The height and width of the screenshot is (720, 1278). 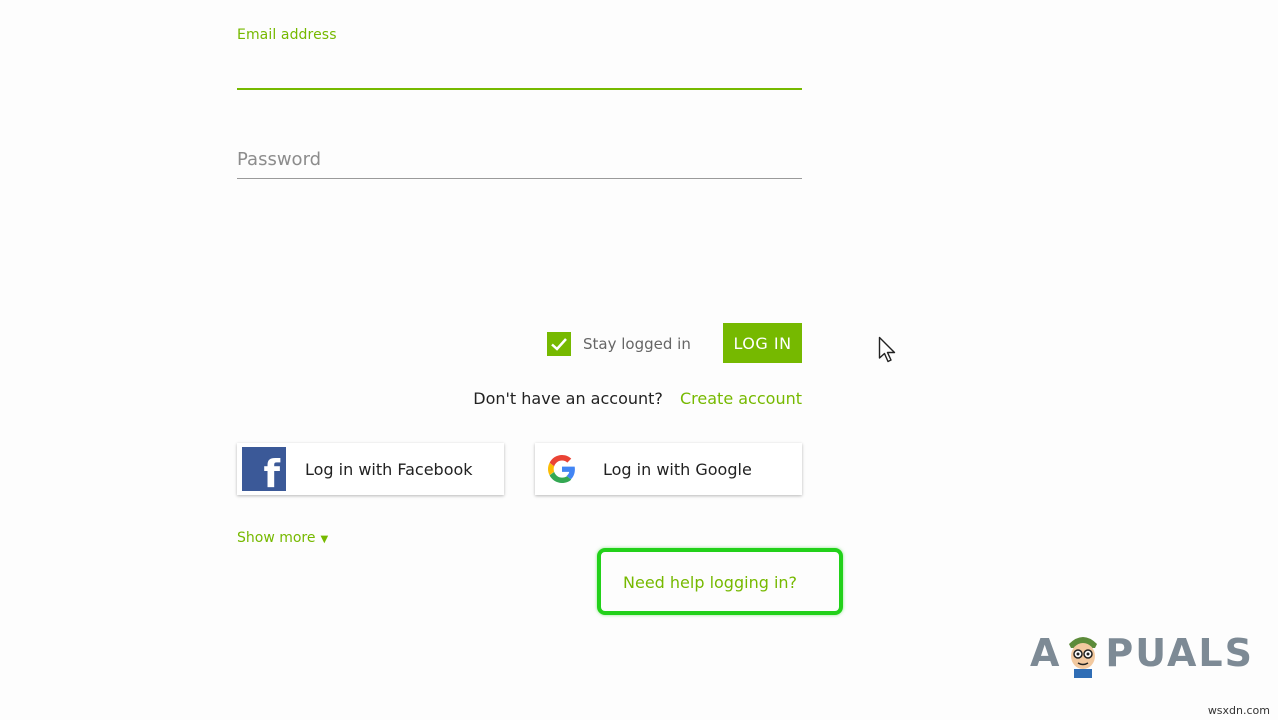 What do you see at coordinates (389, 469) in the screenshot?
I see `facebook-login-label: Log in with Facebook` at bounding box center [389, 469].